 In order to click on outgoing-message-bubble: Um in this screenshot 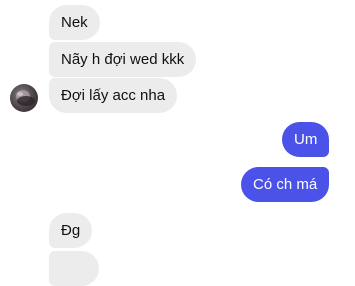, I will do `click(306, 139)`.